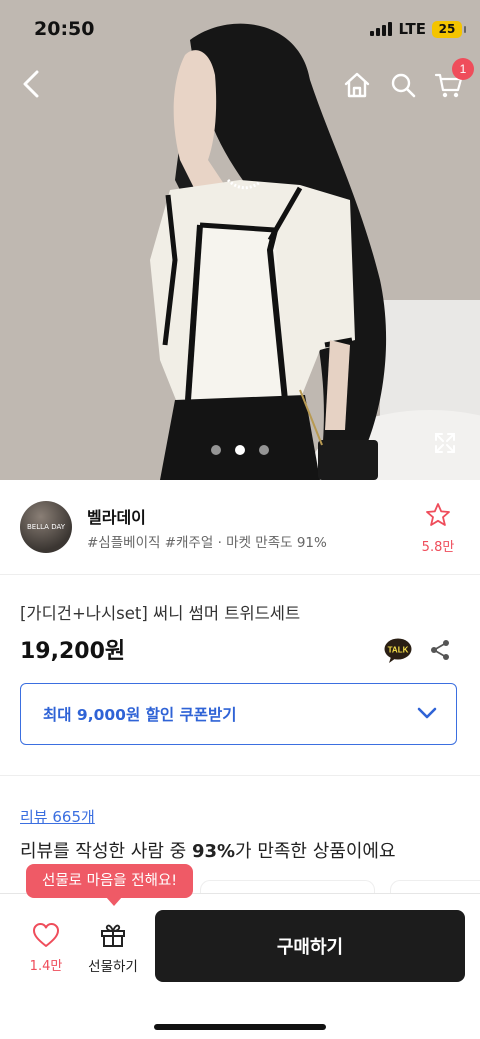 This screenshot has width=480, height=1039. I want to click on shop-favorite-count: 5.8만, so click(438, 547).